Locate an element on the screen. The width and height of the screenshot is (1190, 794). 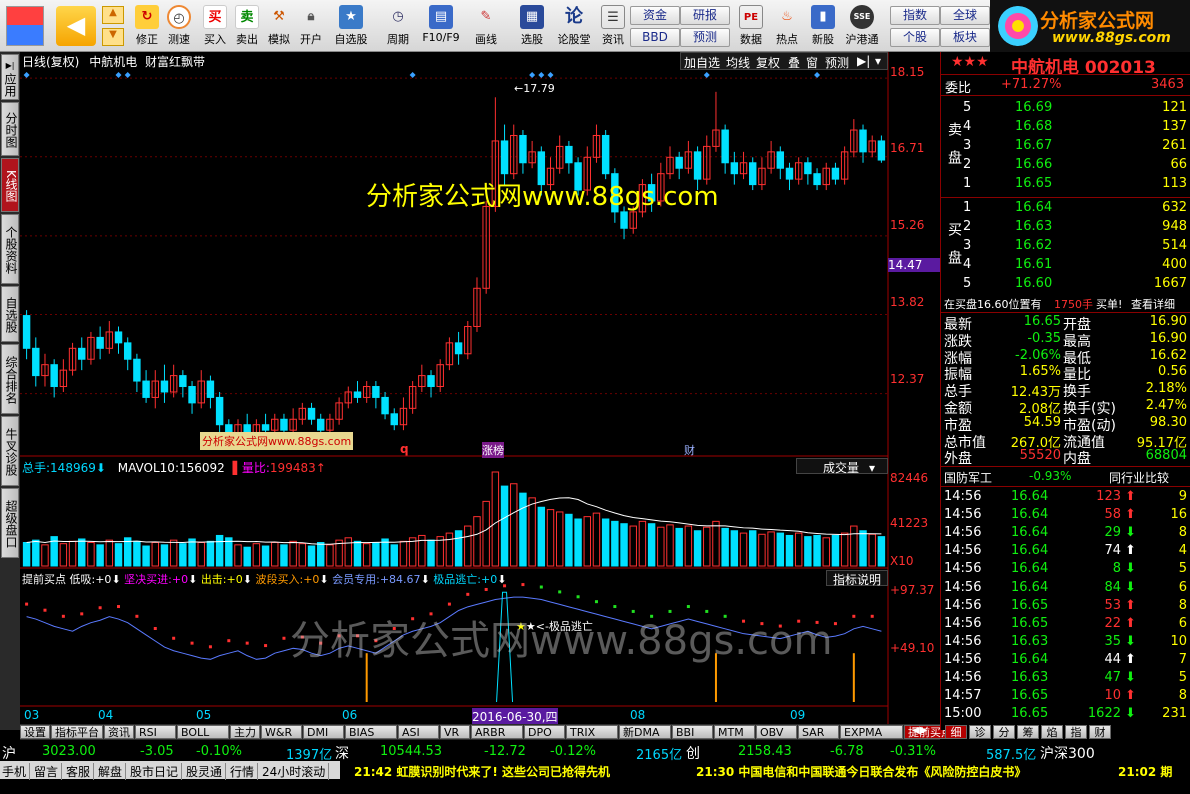
research-button: 研报 is located at coordinates (705, 15).